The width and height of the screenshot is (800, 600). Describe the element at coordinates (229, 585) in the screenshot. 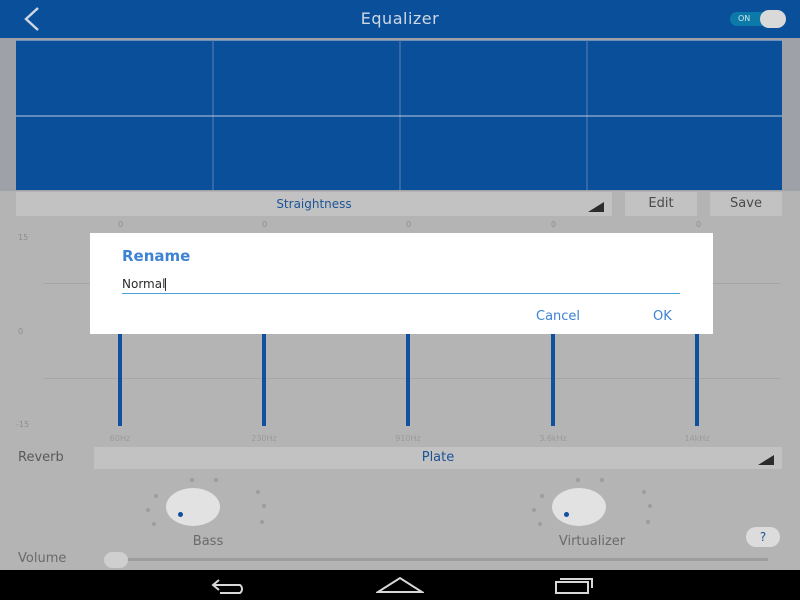

I see `nav-back-icon` at that location.